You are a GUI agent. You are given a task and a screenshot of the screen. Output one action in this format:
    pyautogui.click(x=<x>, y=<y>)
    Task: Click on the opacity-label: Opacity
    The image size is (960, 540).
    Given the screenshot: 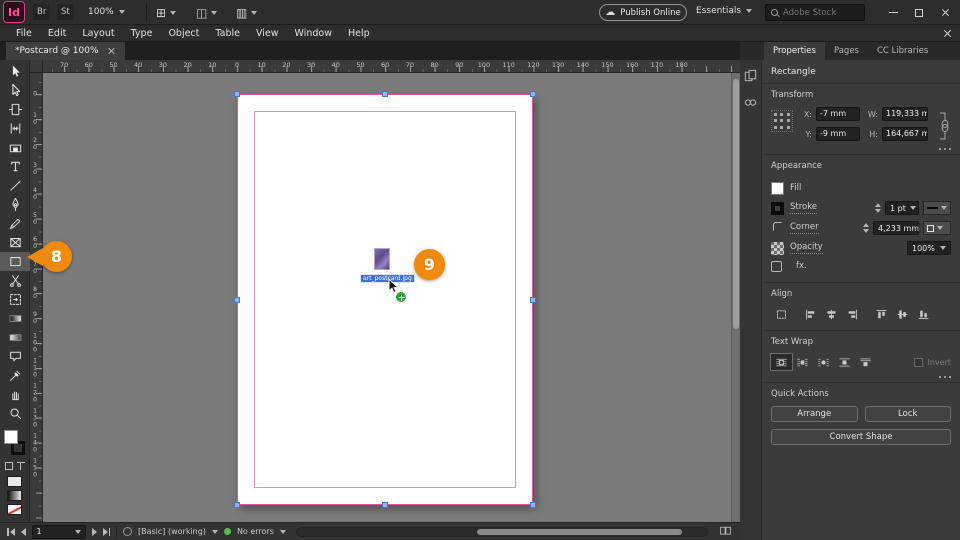 What is the action you would take?
    pyautogui.click(x=806, y=248)
    